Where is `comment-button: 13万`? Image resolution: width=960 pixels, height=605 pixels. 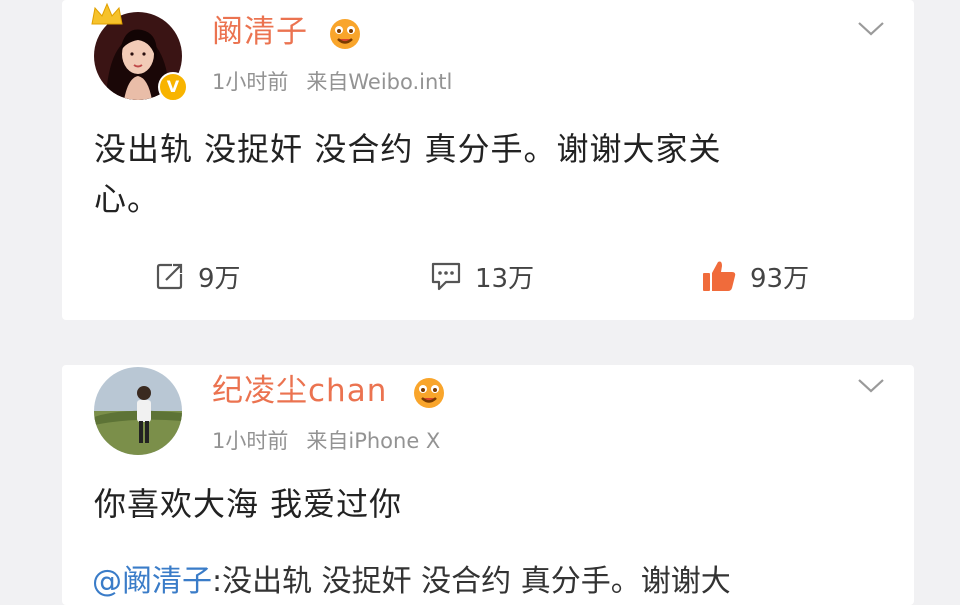
comment-button: 13万 is located at coordinates (481, 276).